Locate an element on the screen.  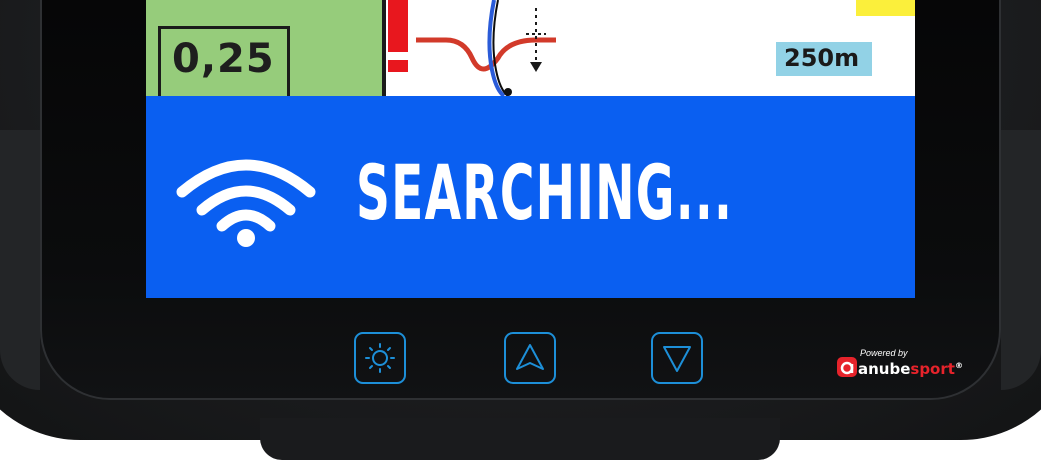
brand-logo: Powered by anubesport® is located at coordinates (901, 366).